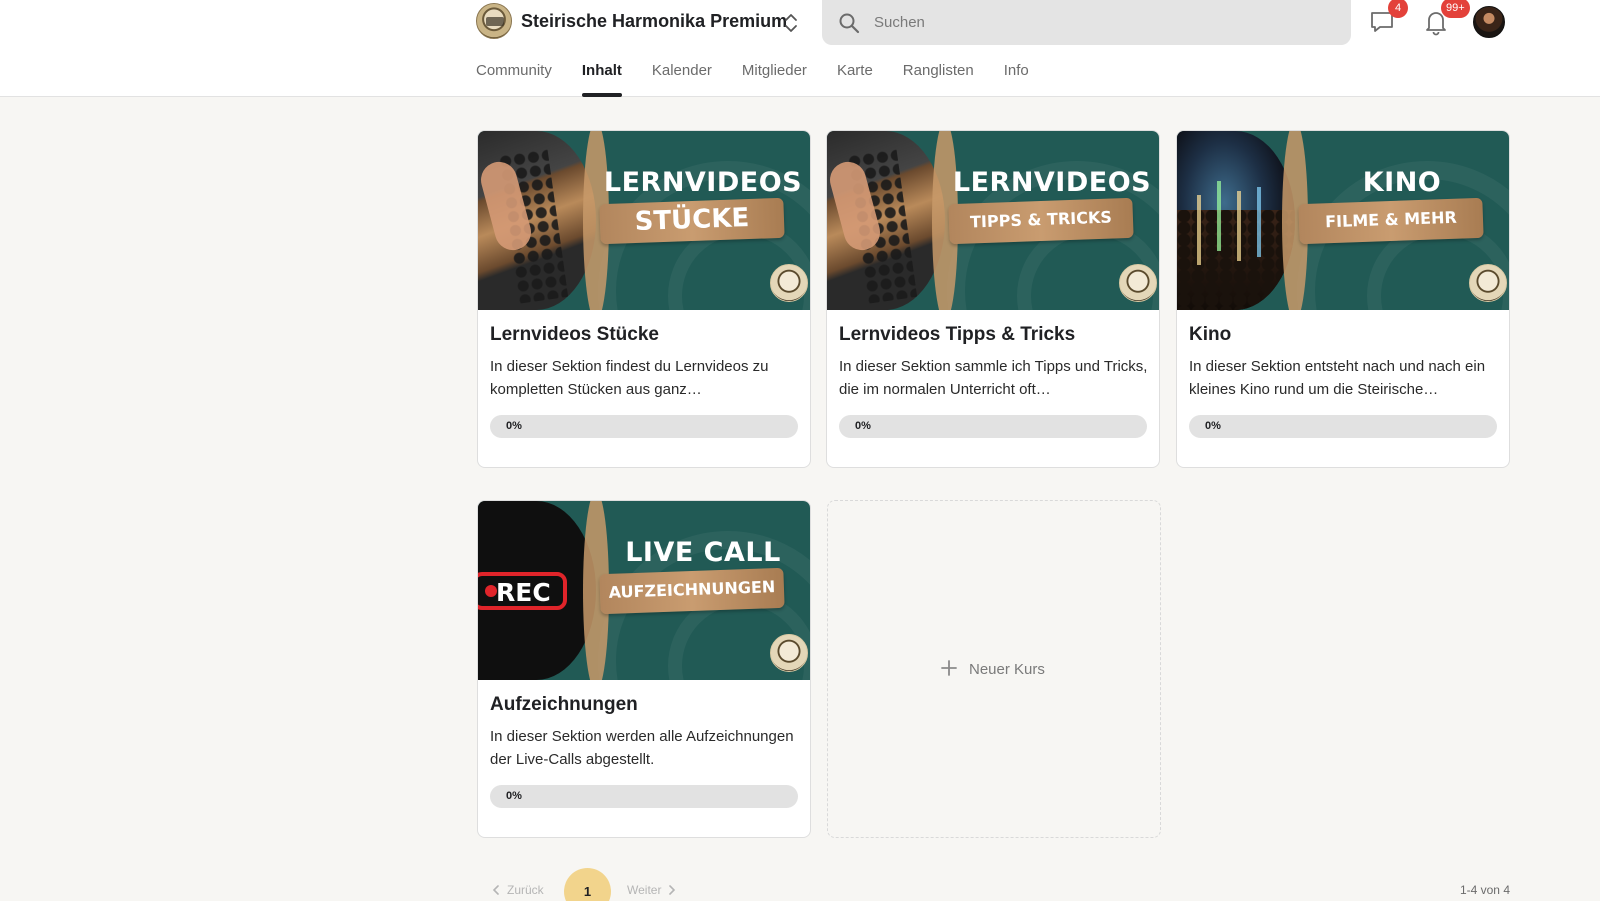 This screenshot has width=1600, height=901. Describe the element at coordinates (1455, 9) in the screenshot. I see `notification-badge: 99+` at that location.